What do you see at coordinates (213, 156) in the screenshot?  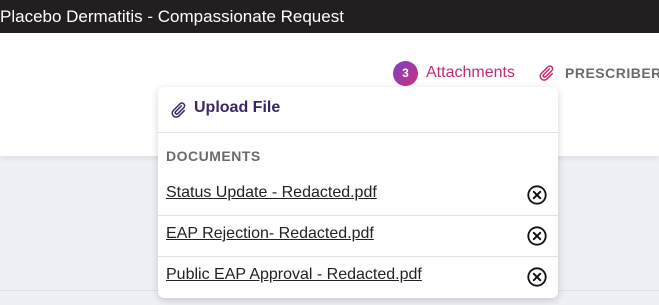 I see `documents-section-title: DOCUMENTS` at bounding box center [213, 156].